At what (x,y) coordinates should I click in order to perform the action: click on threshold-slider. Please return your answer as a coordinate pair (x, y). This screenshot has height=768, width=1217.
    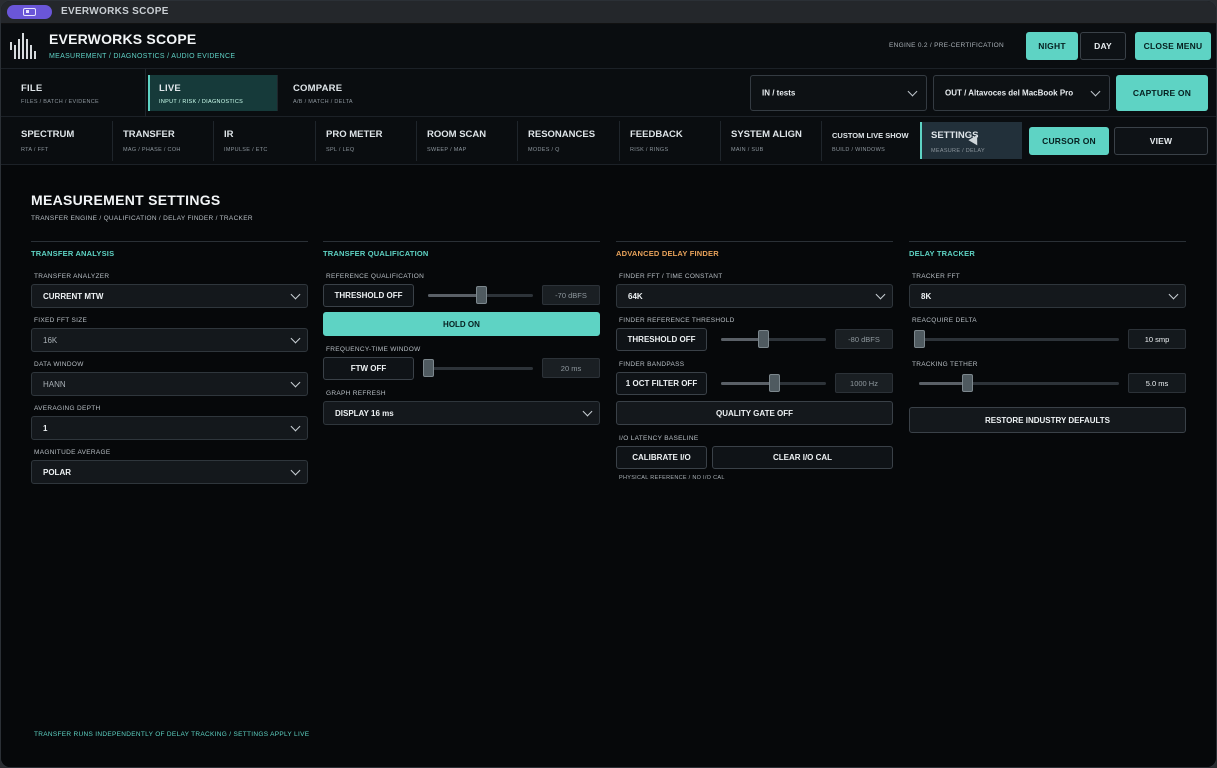
    Looking at the image, I should click on (480, 295).